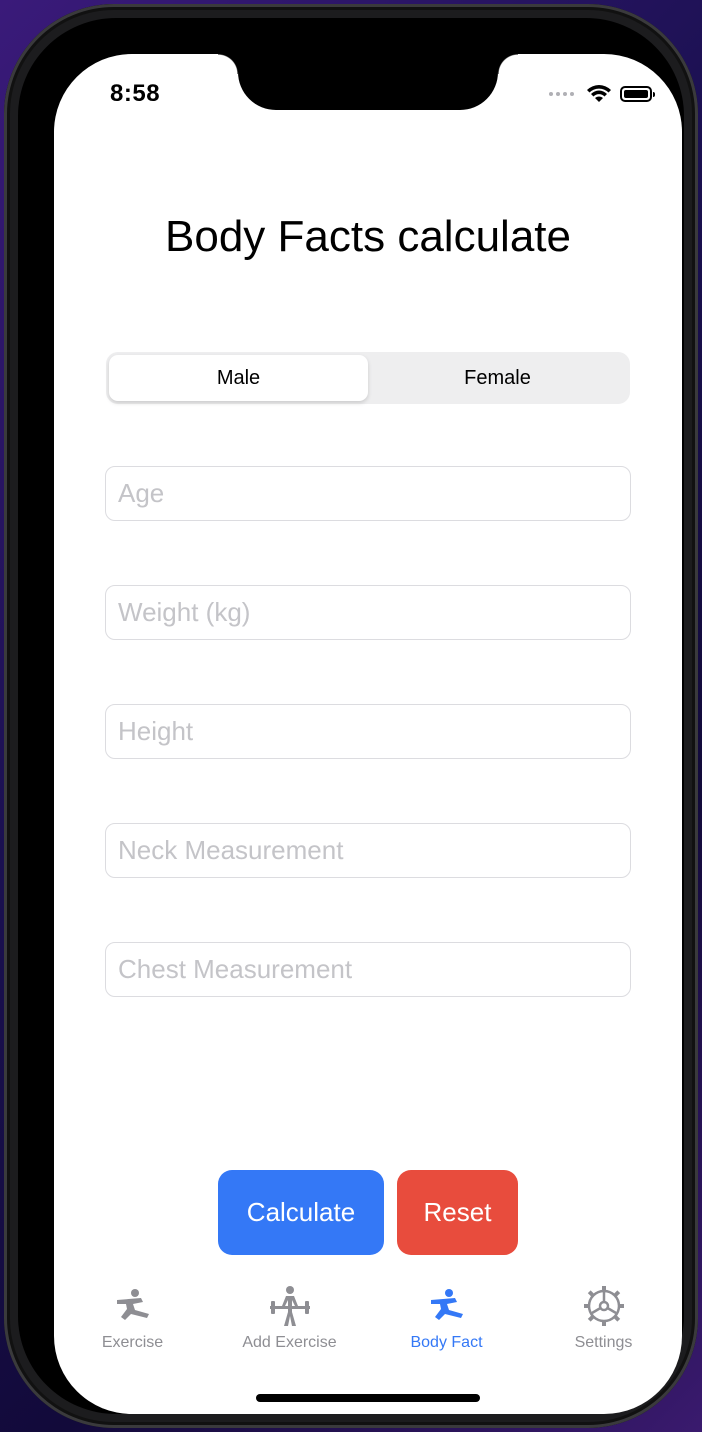 The image size is (702, 1432). I want to click on weight-input, so click(368, 612).